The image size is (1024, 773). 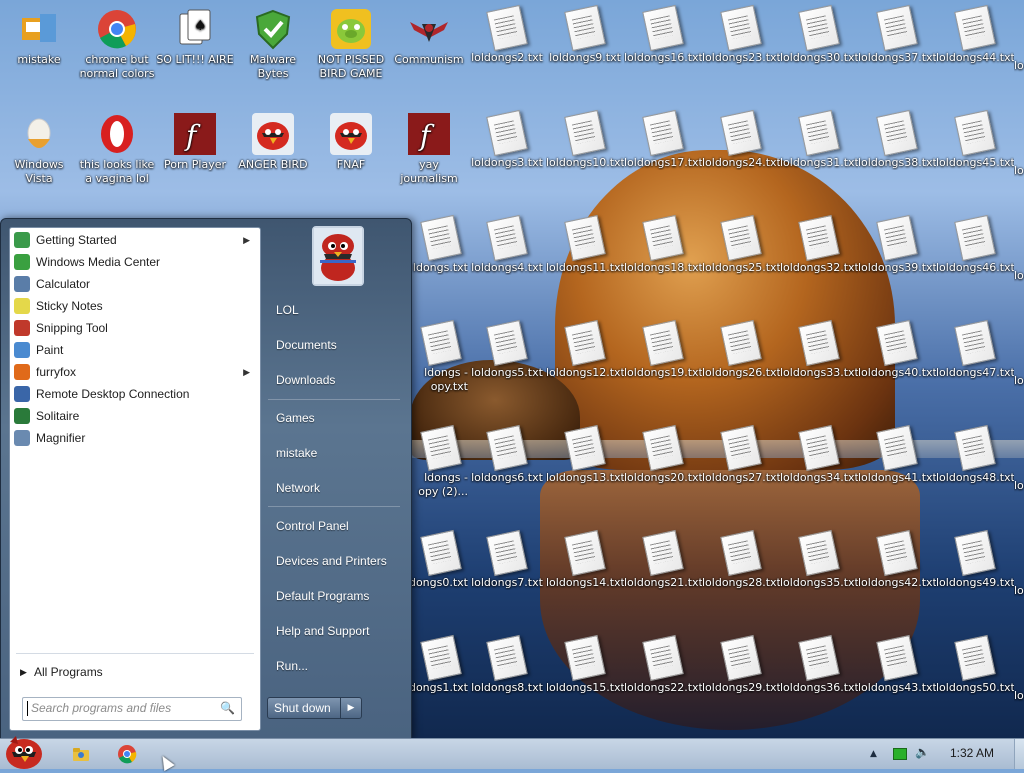 I want to click on text-file-icon: loldongs11.txt, so click(x=585, y=262).